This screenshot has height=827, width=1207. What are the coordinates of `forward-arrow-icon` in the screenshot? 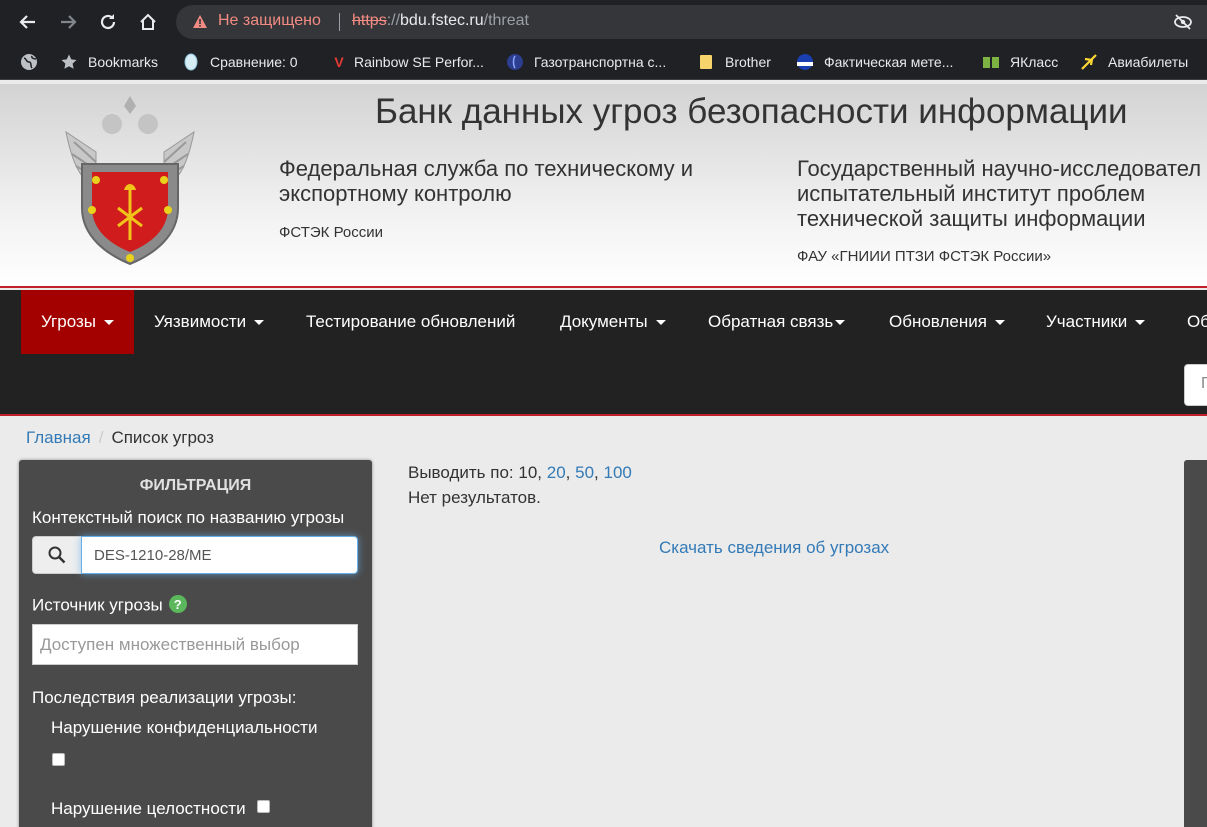 It's located at (69, 22).